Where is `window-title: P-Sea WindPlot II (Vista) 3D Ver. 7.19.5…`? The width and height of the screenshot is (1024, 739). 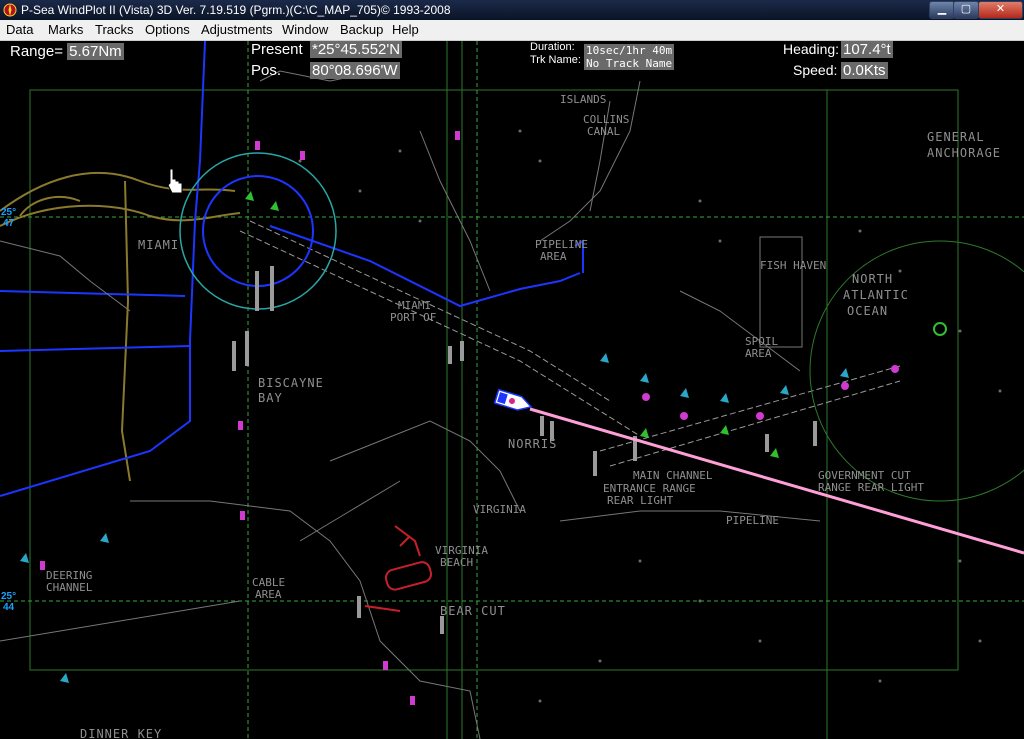 window-title: P-Sea WindPlot II (Vista) 3D Ver. 7.19.5… is located at coordinates (236, 10).